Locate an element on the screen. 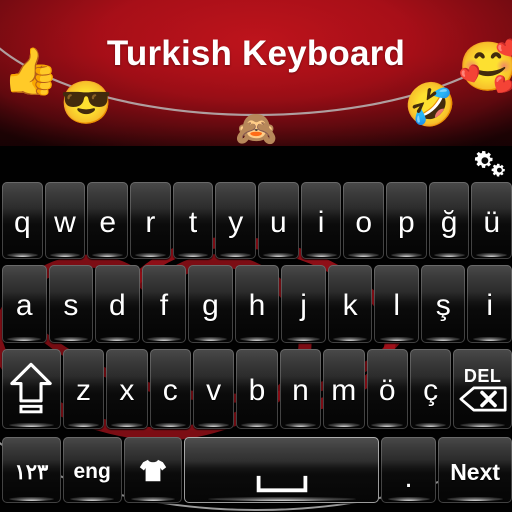 This screenshot has height=512, width=512. page-title: Turkish Keyboard is located at coordinates (256, 53).